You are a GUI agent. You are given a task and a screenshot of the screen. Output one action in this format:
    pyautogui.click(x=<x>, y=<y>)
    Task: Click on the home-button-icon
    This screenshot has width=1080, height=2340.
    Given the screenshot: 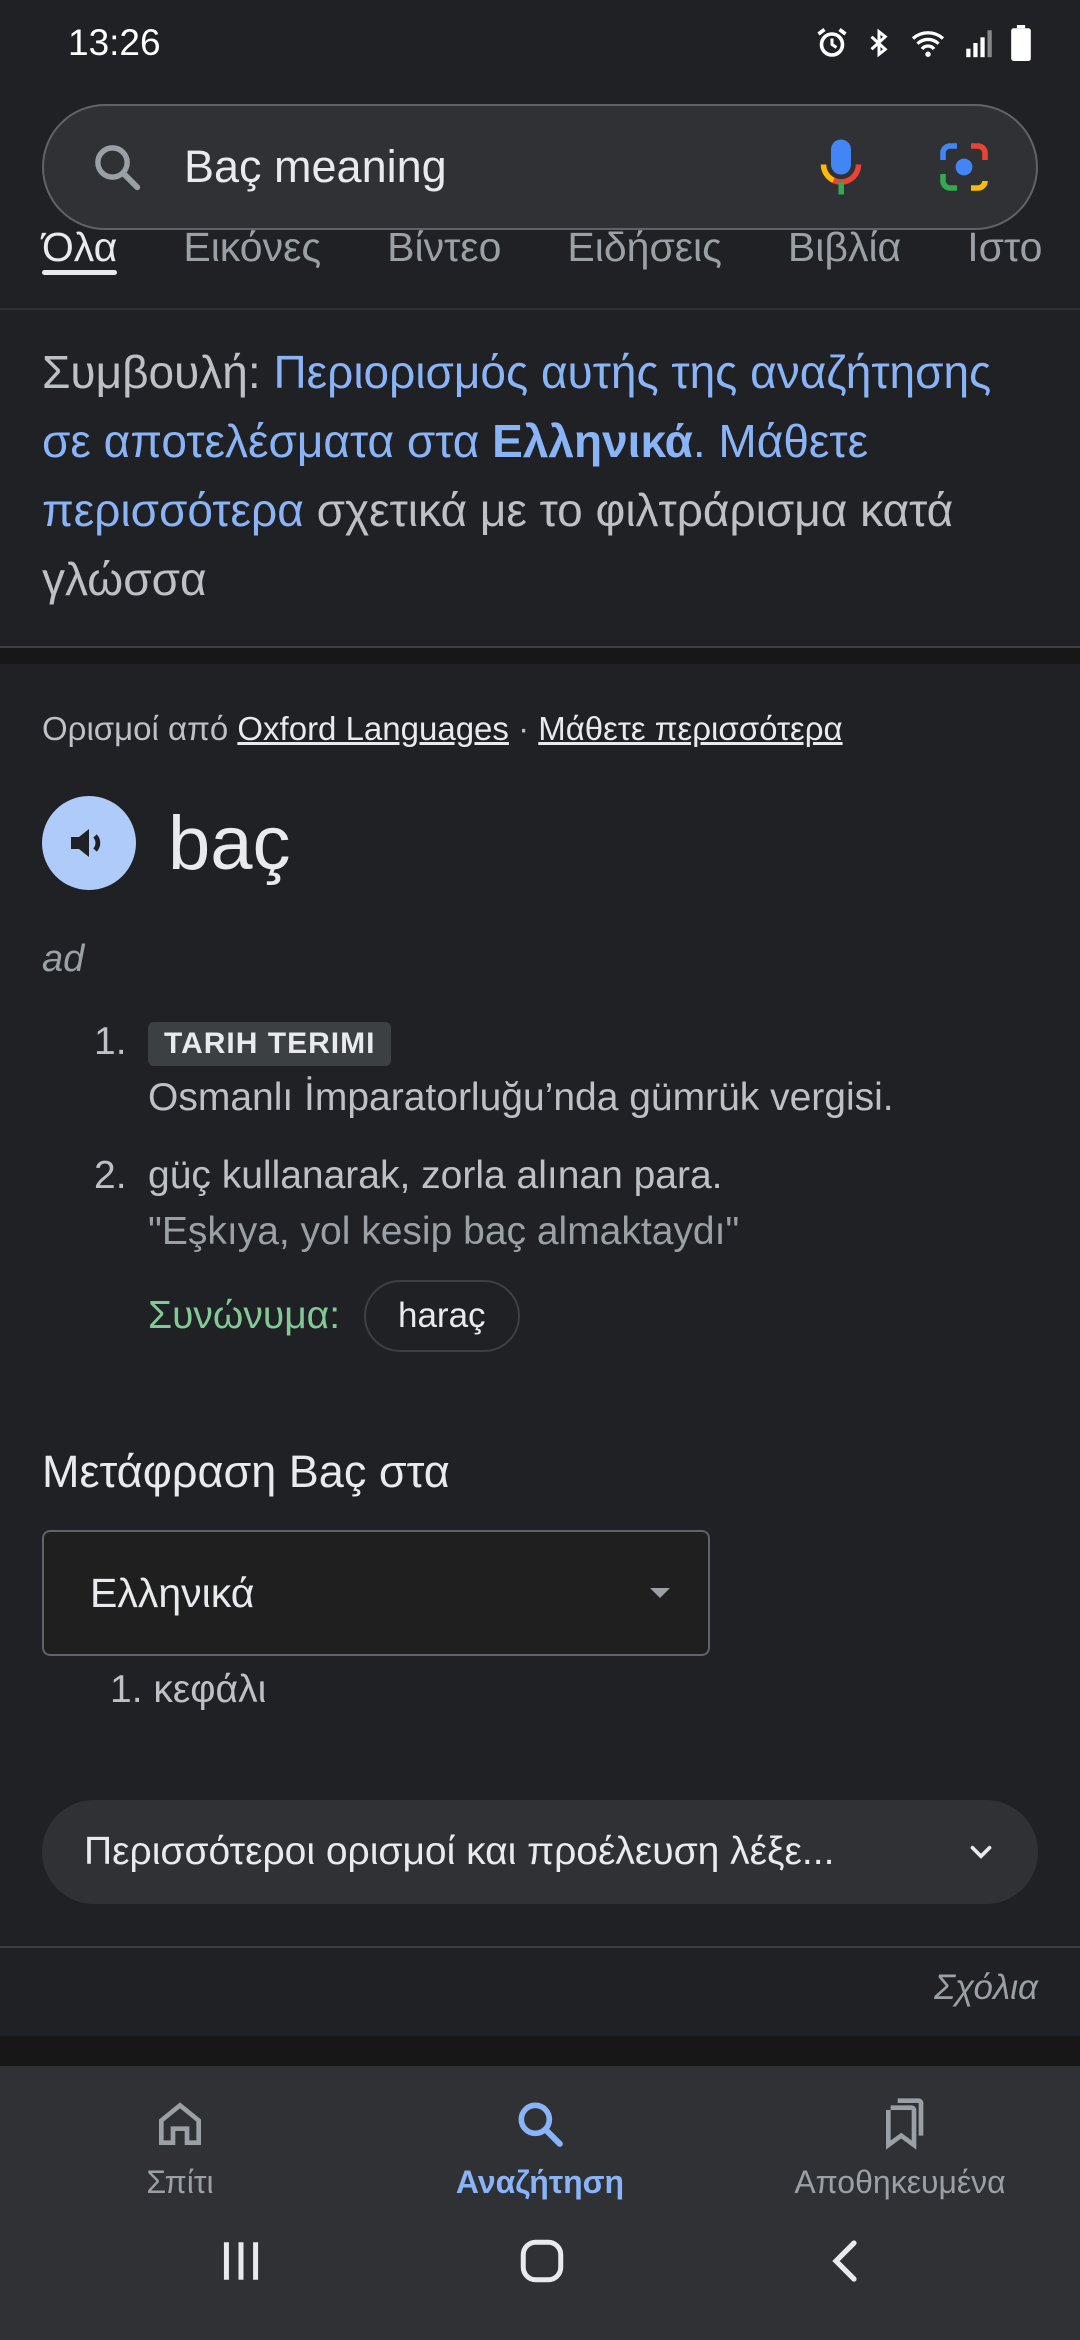 What is the action you would take?
    pyautogui.click(x=542, y=2261)
    